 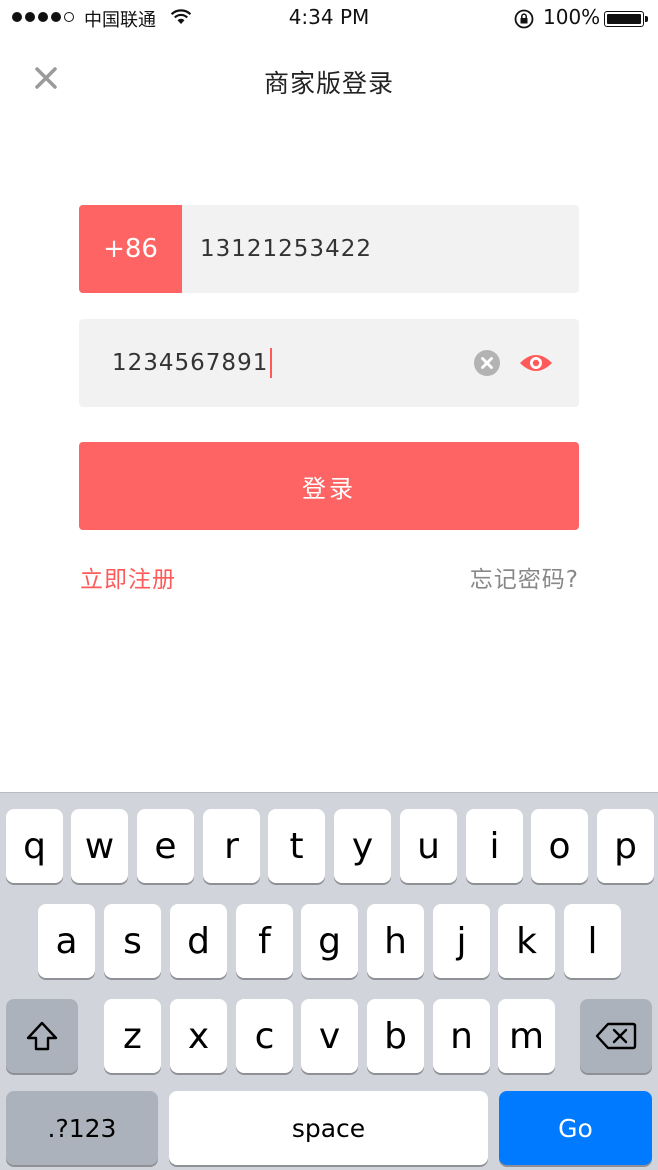 What do you see at coordinates (329, 486) in the screenshot?
I see `login-button: 登录` at bounding box center [329, 486].